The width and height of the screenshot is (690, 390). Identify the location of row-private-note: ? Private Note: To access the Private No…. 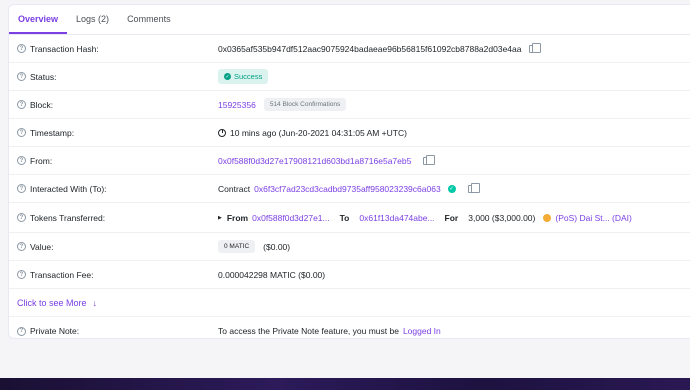
(349, 331).